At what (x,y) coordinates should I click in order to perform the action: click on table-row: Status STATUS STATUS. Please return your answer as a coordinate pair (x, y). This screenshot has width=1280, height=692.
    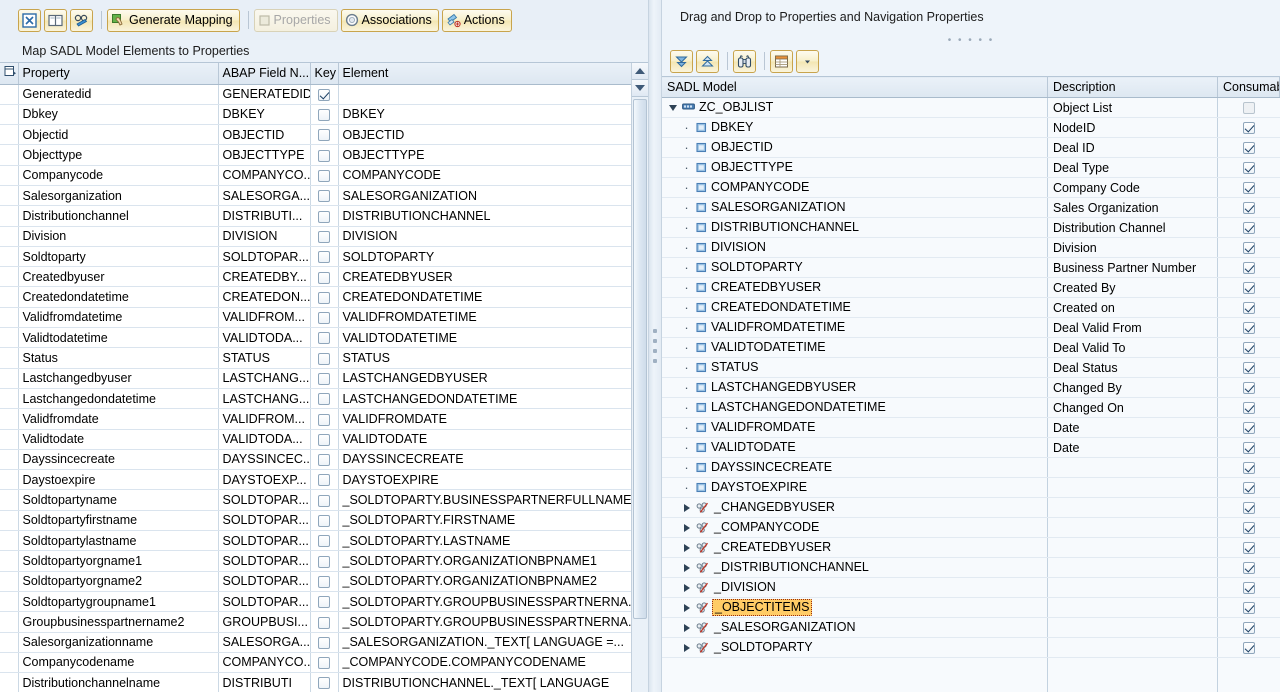
    Looking at the image, I should click on (315, 358).